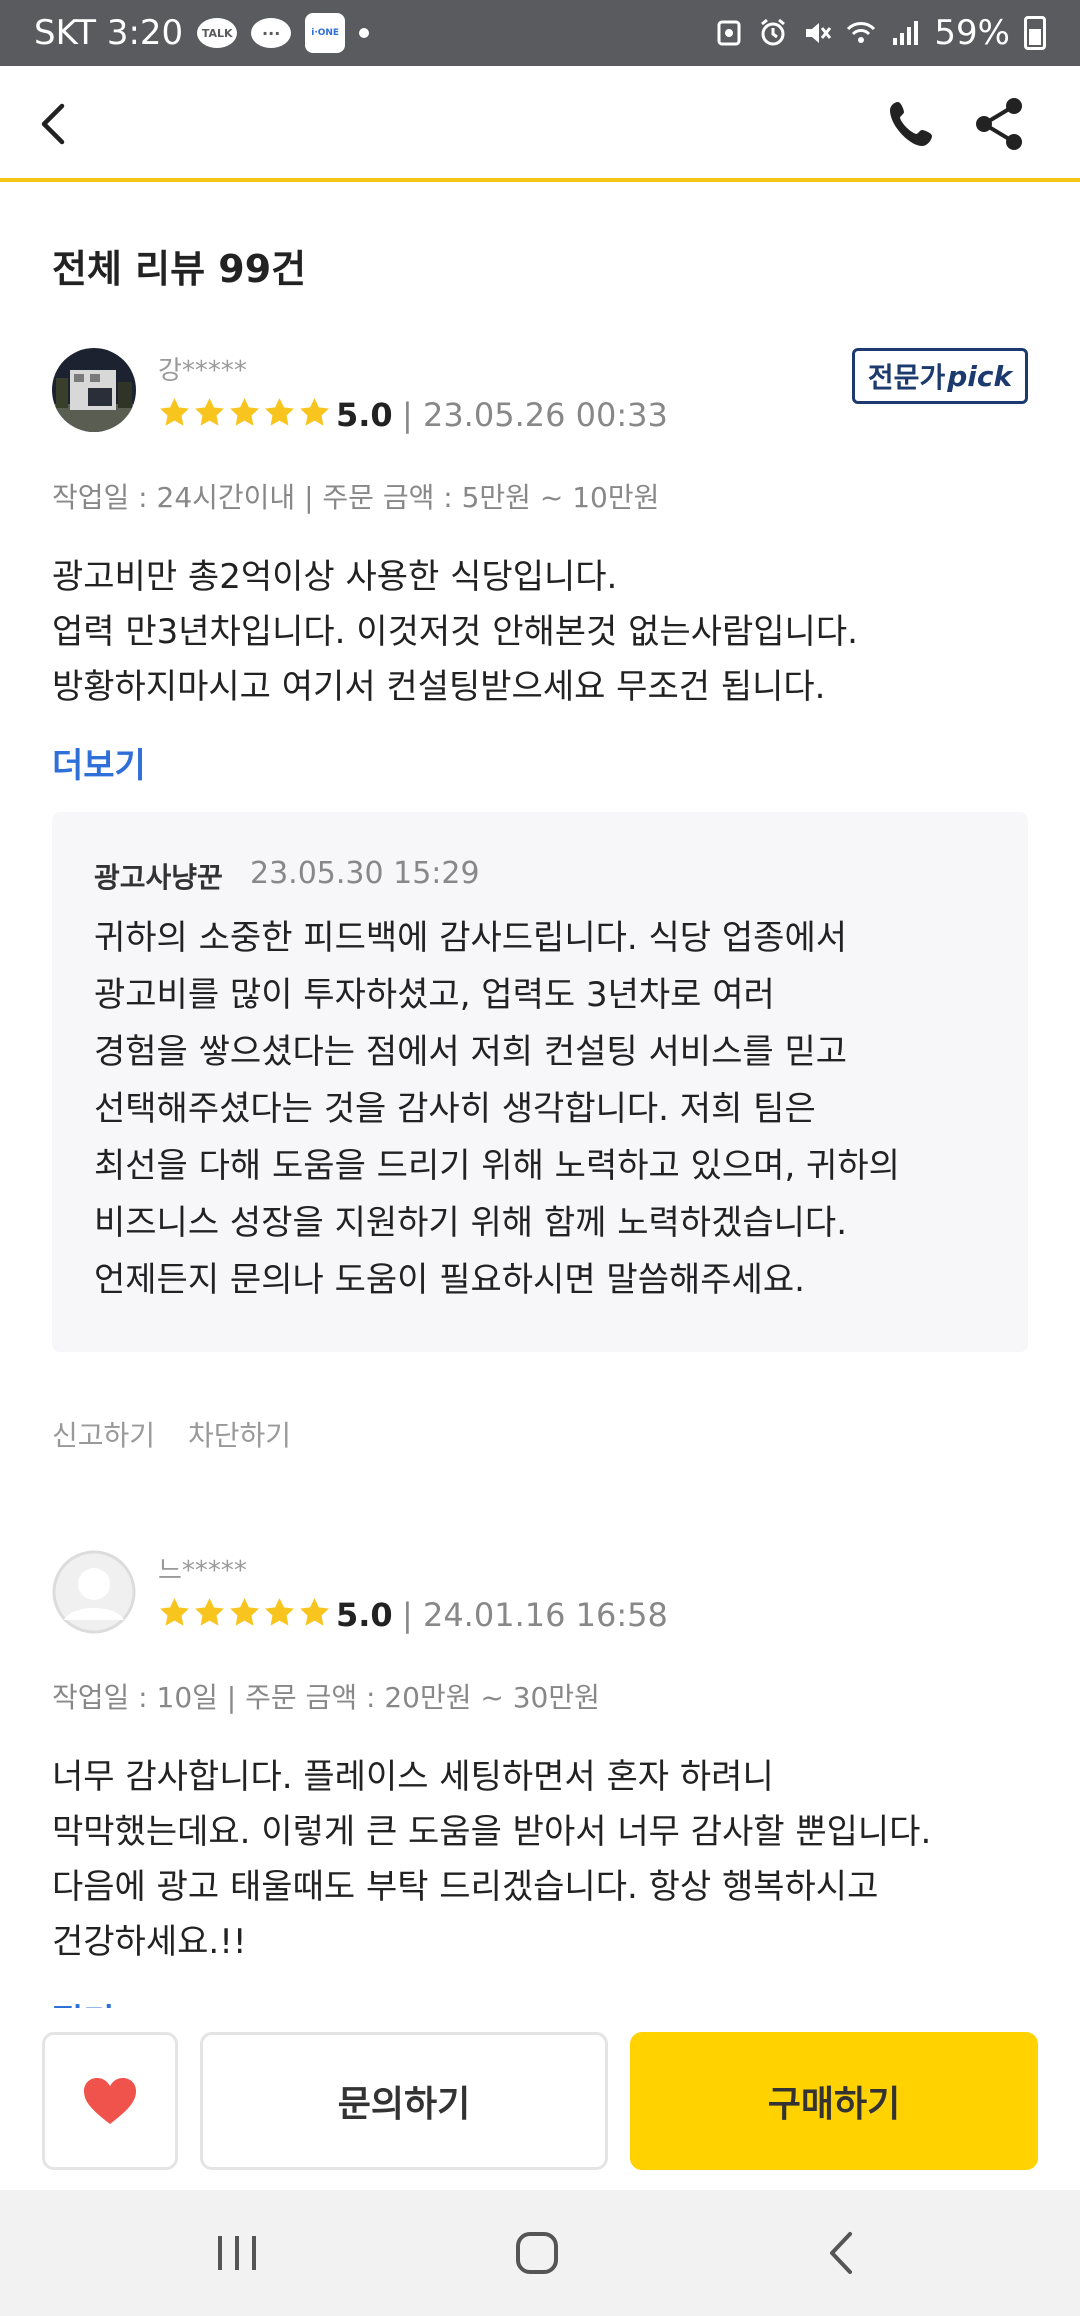  Describe the element at coordinates (237, 2253) in the screenshot. I see `recent-apps-icon` at that location.